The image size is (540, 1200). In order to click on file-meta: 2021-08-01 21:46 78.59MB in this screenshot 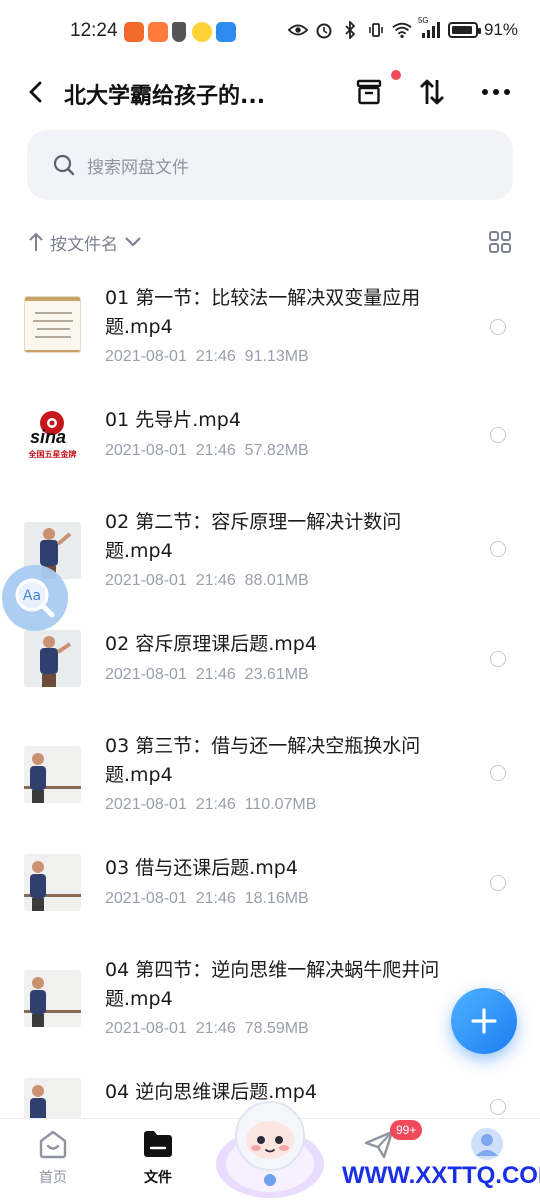, I will do `click(207, 1029)`.